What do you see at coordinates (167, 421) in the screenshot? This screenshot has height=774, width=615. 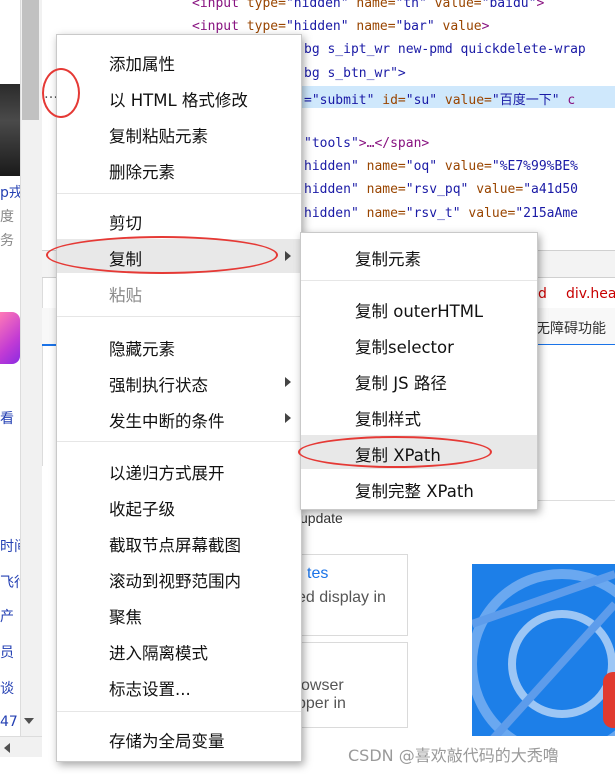 I see `menu-item-label: 发生中断的条件` at bounding box center [167, 421].